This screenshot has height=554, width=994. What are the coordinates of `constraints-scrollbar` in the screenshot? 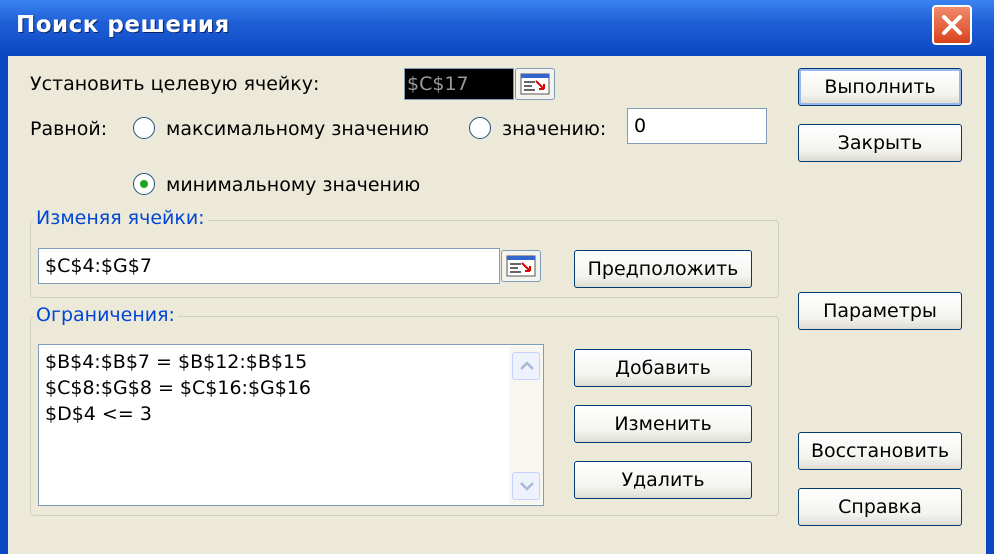 It's located at (526, 425).